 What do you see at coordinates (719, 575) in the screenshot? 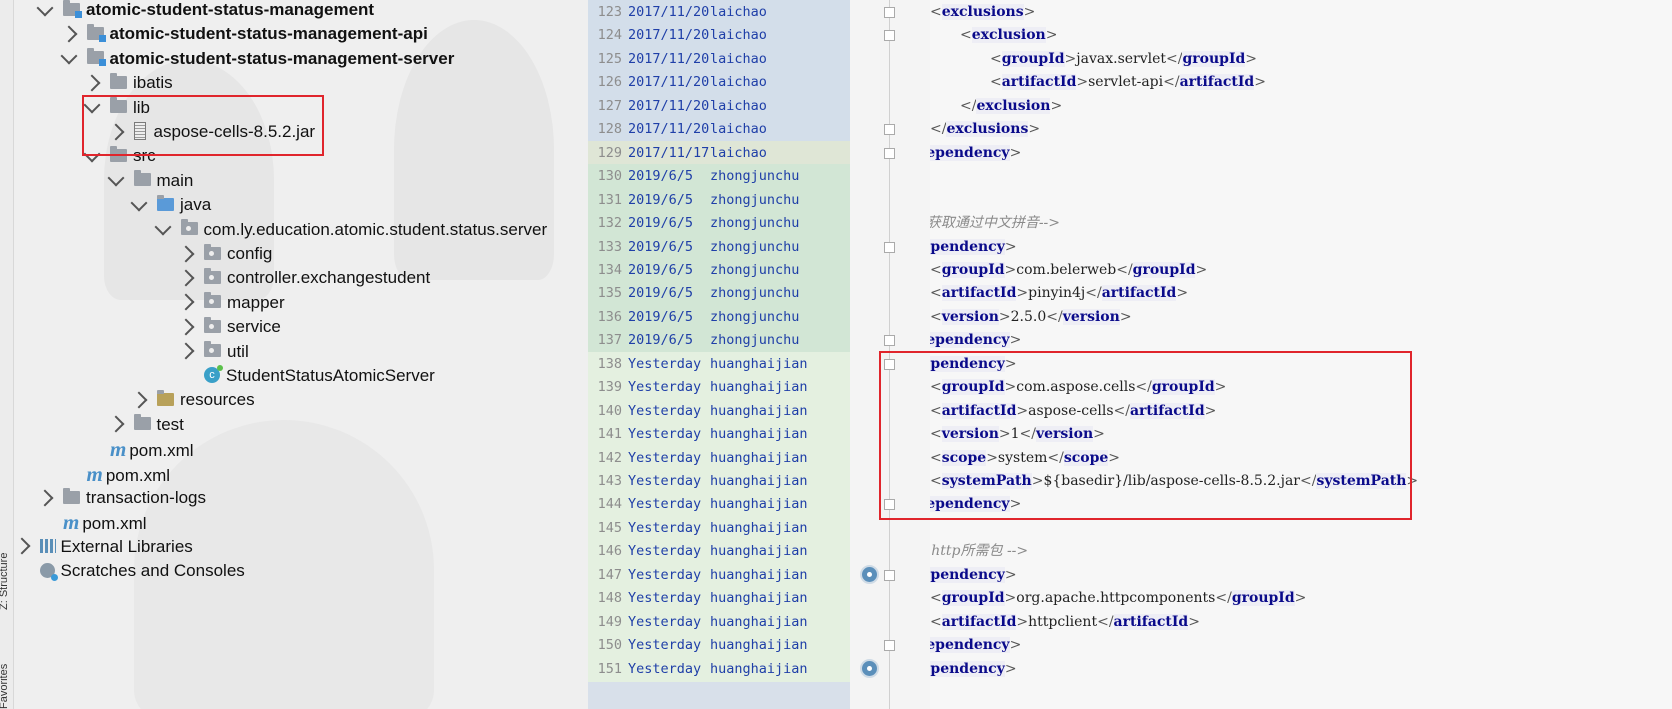
I see `annotation-row: 147 Yesterday huanghaijian` at bounding box center [719, 575].